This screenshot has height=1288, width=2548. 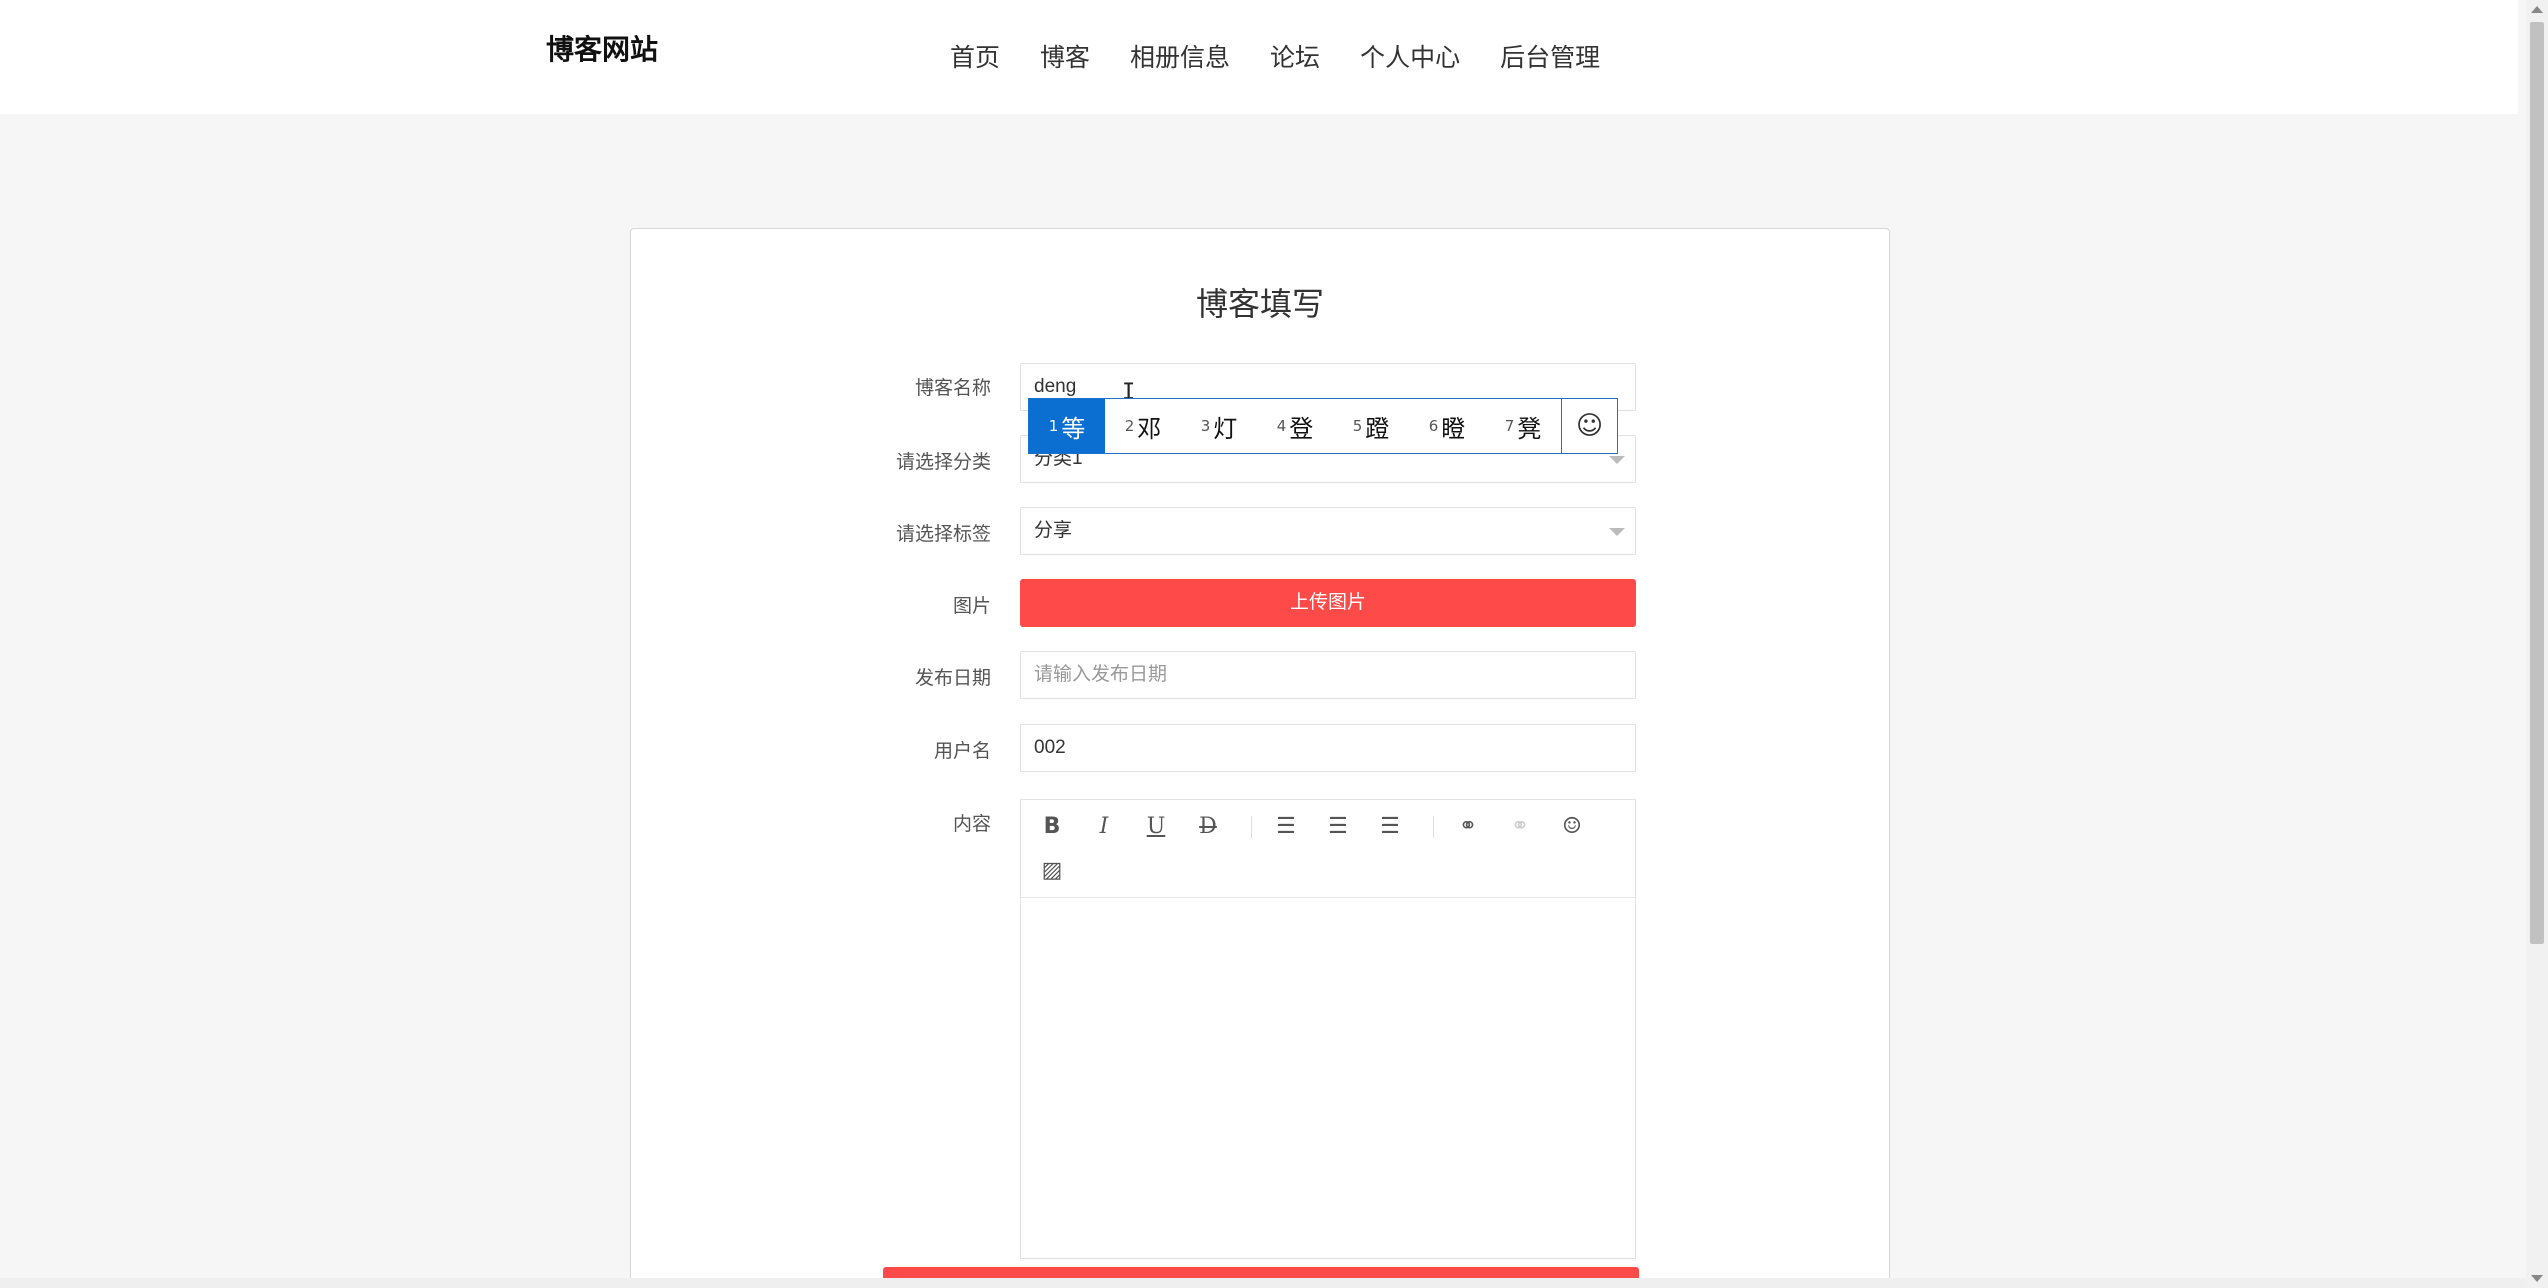 I want to click on content-label: 内容, so click(x=971, y=824).